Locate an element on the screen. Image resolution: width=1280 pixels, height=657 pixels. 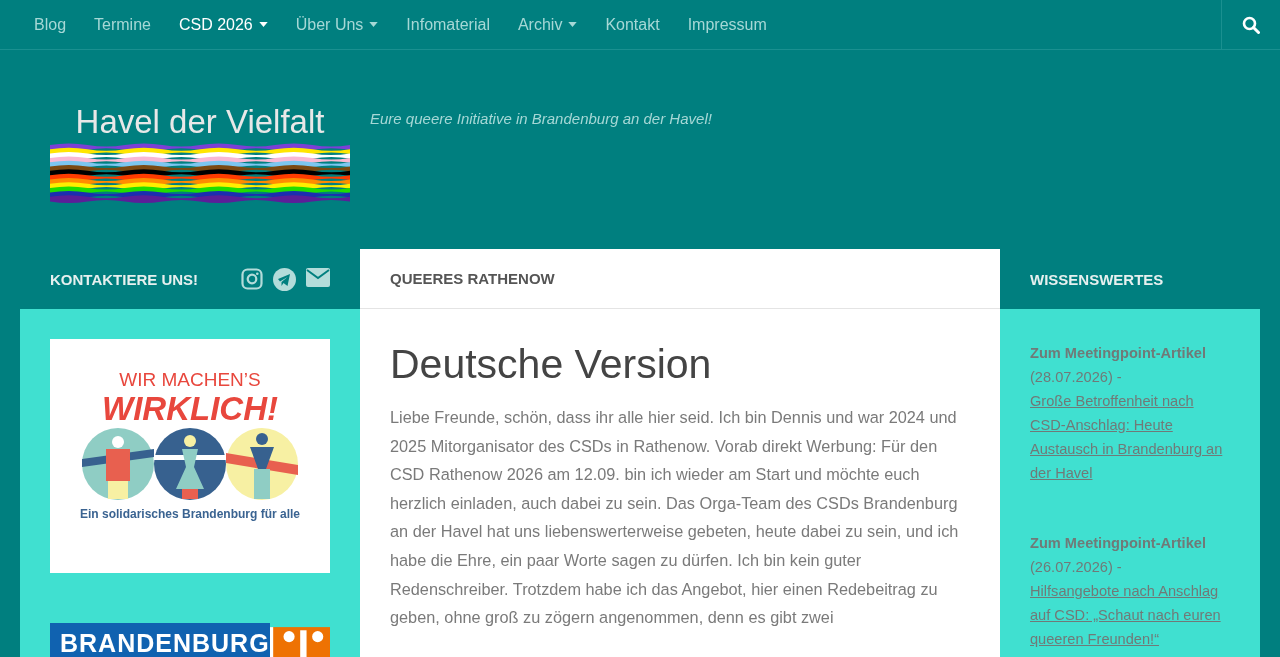
post-link: Große Betroffenheit nach CSD-Anschlag: Heute Austausch in Brandenburg an der Havel is located at coordinates (1130, 437).